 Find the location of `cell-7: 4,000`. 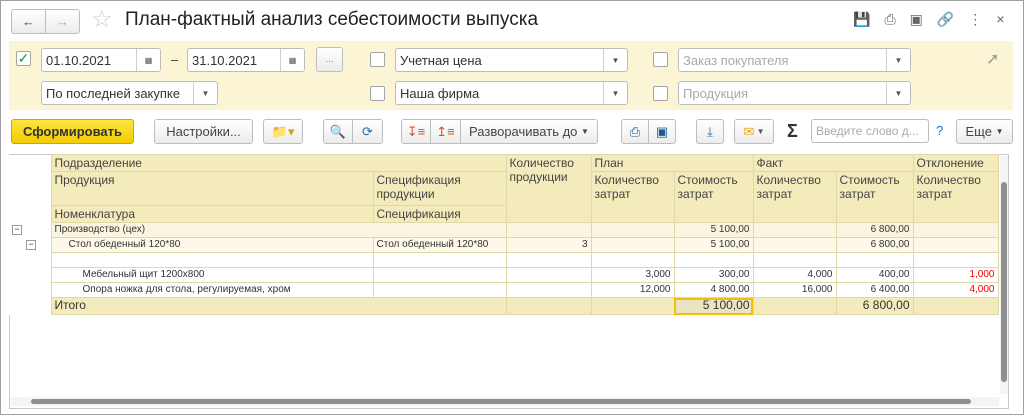

cell-7: 4,000 is located at coordinates (955, 290).